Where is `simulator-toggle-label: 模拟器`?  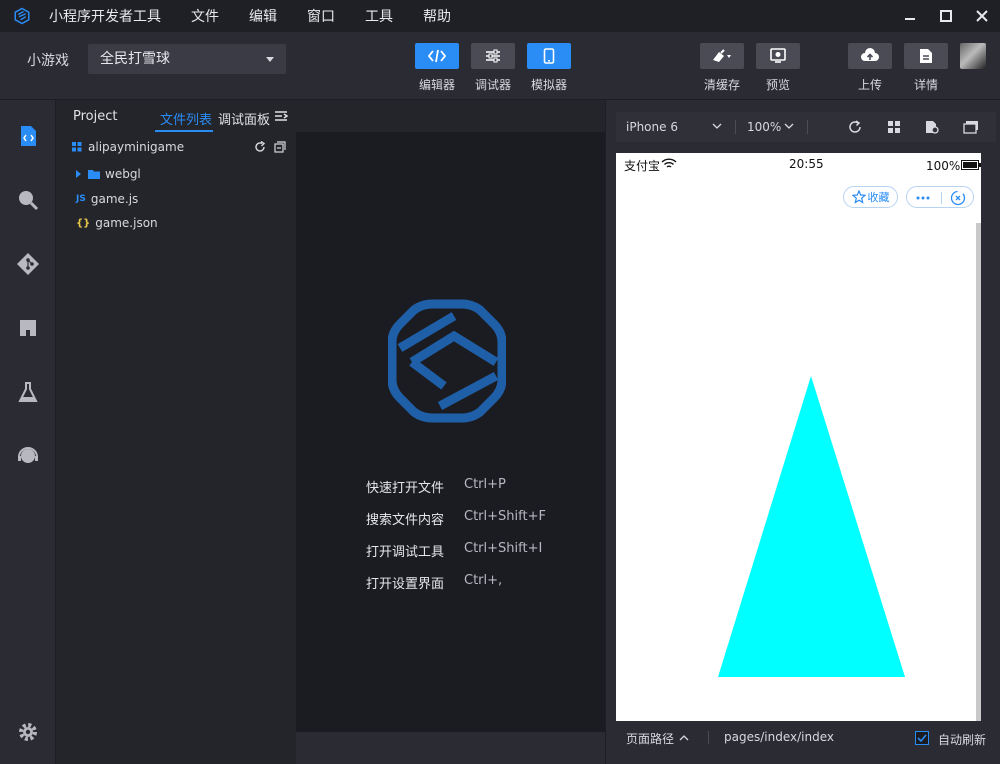 simulator-toggle-label: 模拟器 is located at coordinates (548, 85).